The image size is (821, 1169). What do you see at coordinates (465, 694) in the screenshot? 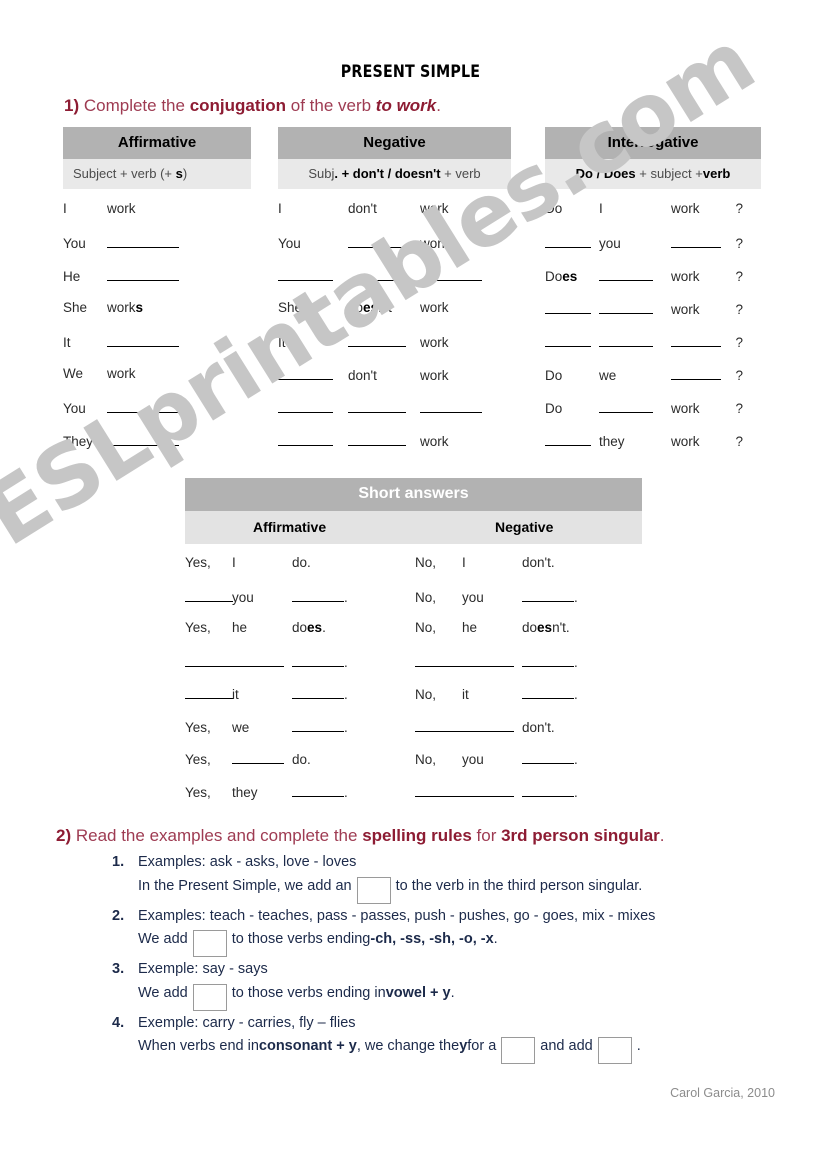
I see `short-answer-pronoun: it` at bounding box center [465, 694].